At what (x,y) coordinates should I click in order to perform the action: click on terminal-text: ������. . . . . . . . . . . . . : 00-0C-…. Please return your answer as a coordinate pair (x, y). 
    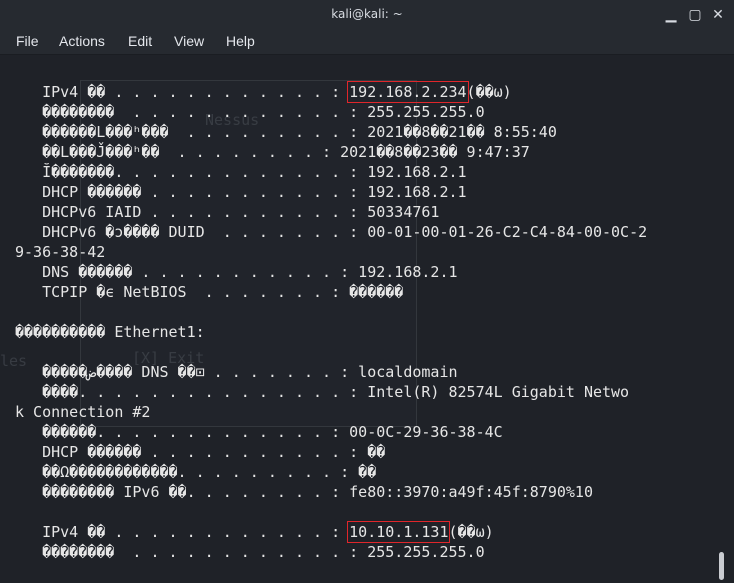
    Looking at the image, I should click on (259, 432).